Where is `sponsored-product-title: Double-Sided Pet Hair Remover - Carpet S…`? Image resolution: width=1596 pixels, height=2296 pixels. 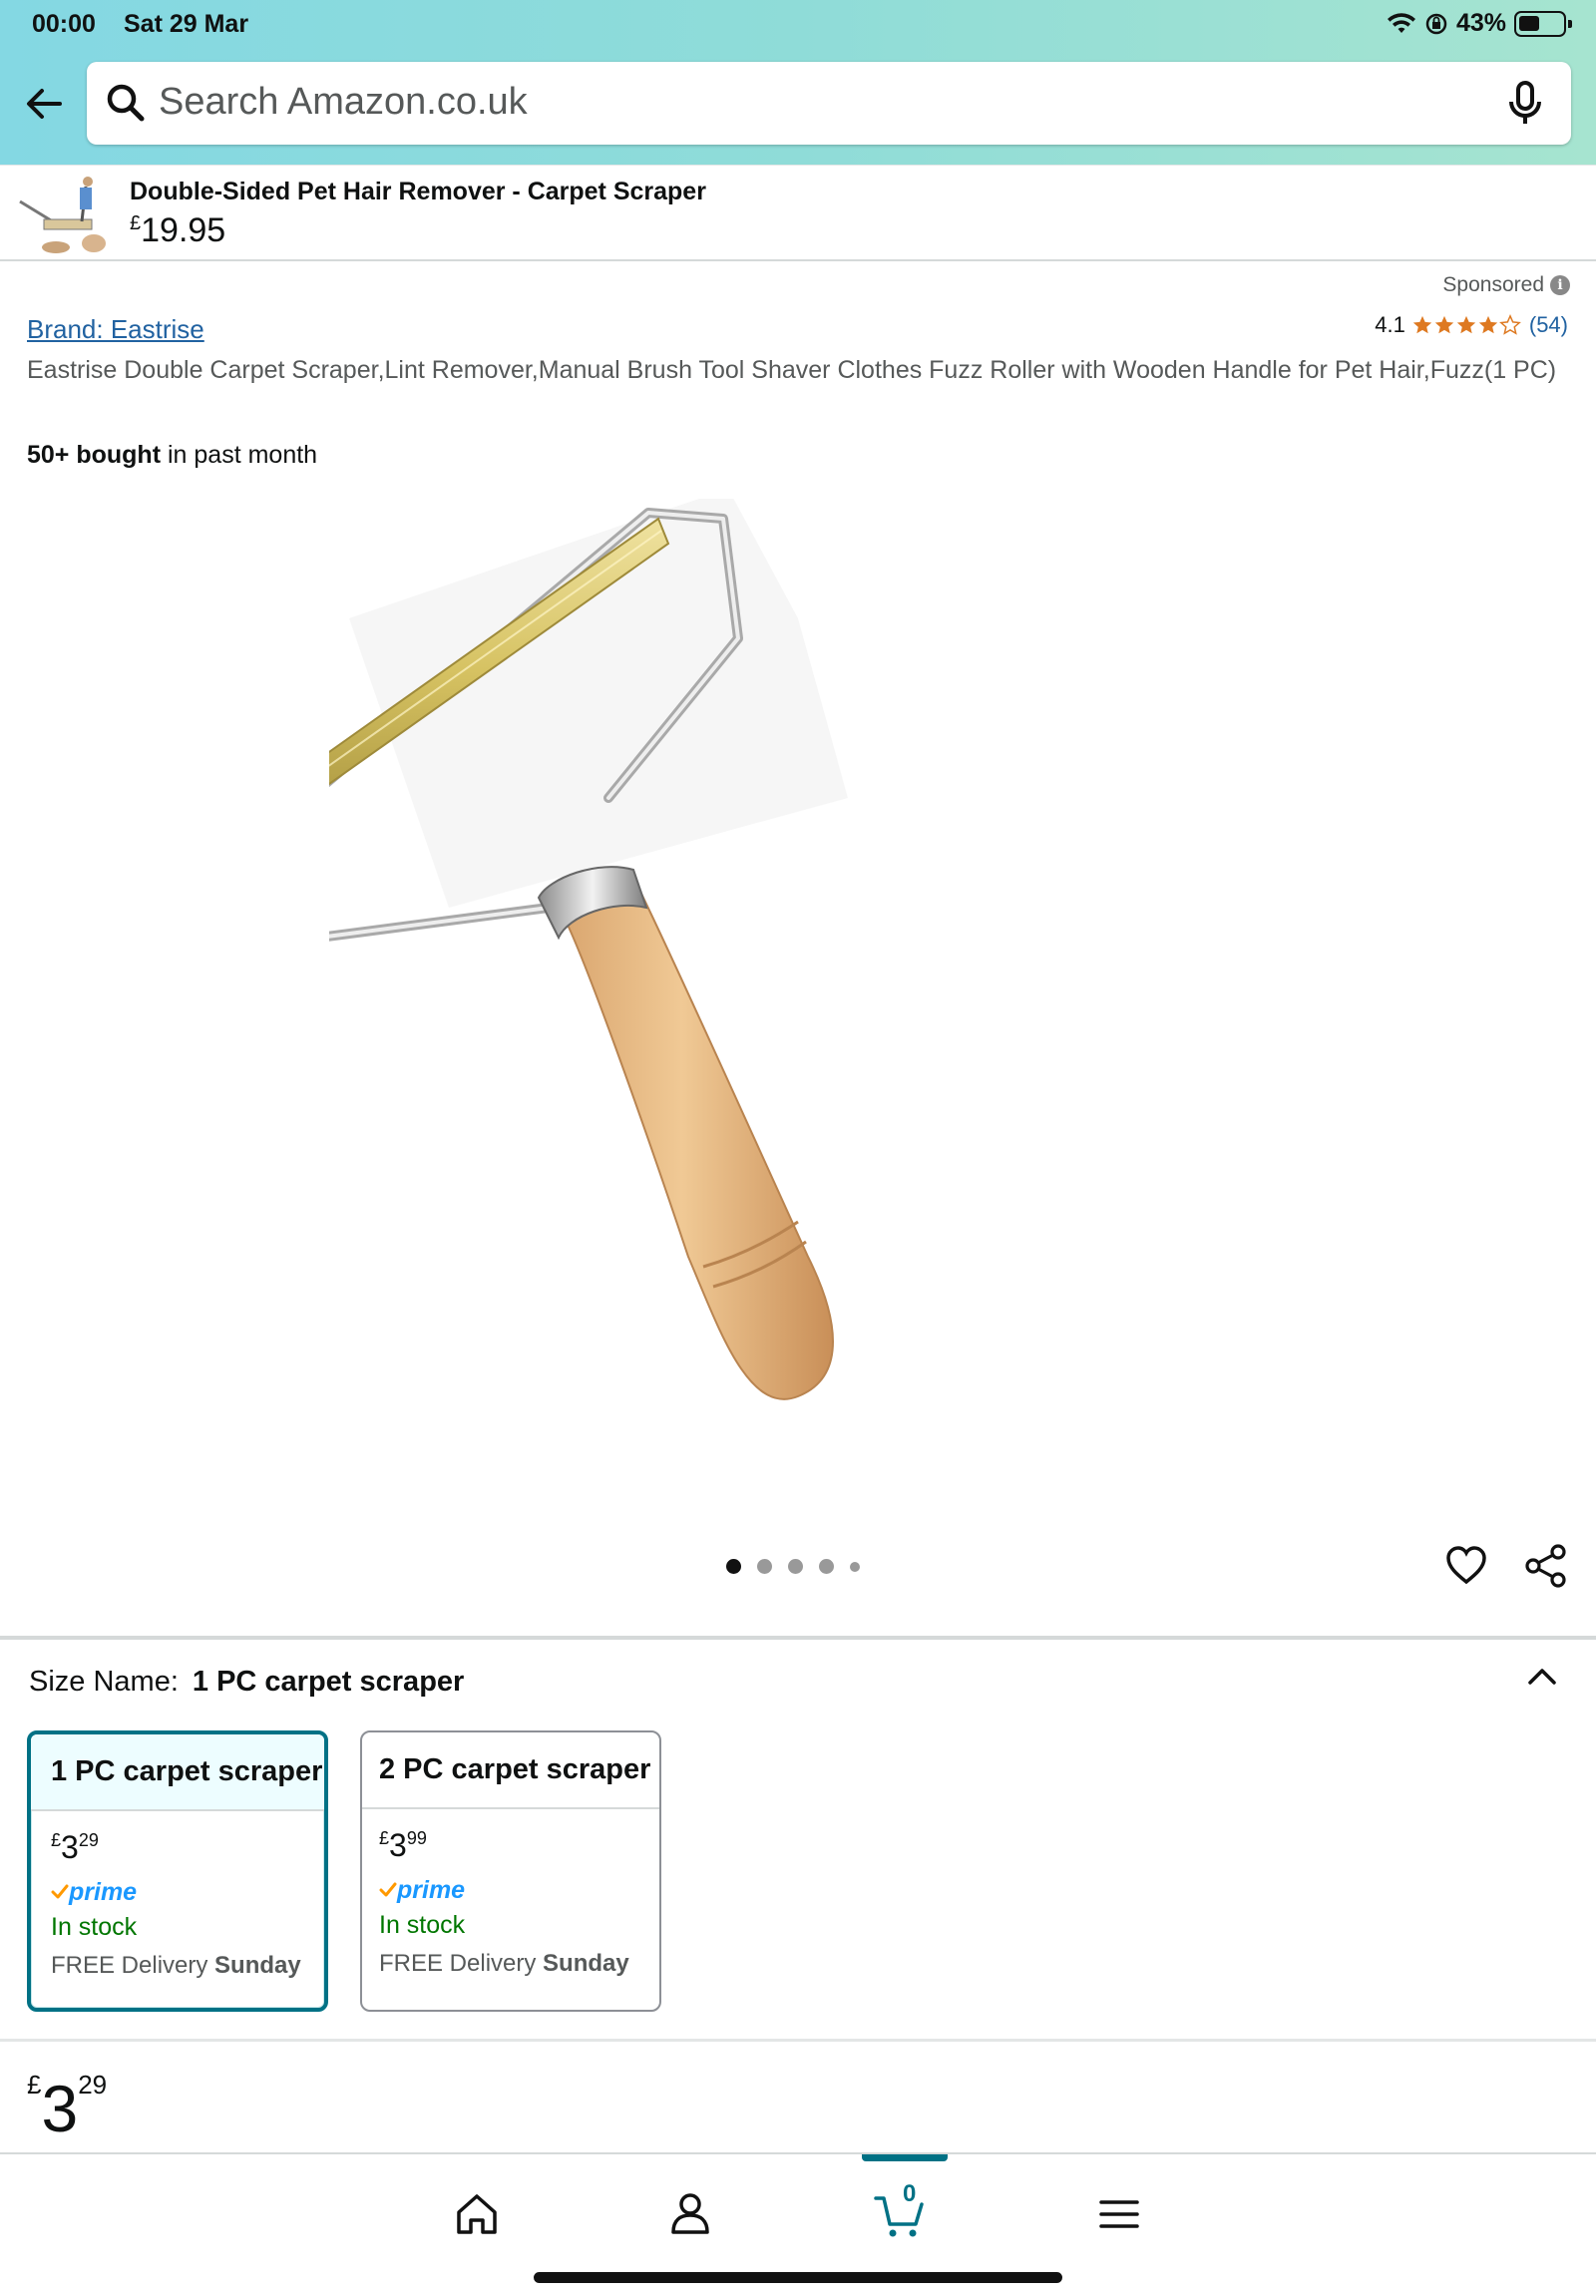 sponsored-product-title: Double-Sided Pet Hair Remover - Carpet S… is located at coordinates (418, 192).